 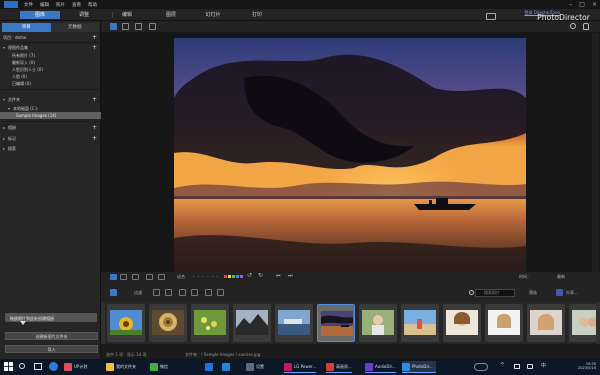 I want to click on calendar-icon, so click(x=168, y=292).